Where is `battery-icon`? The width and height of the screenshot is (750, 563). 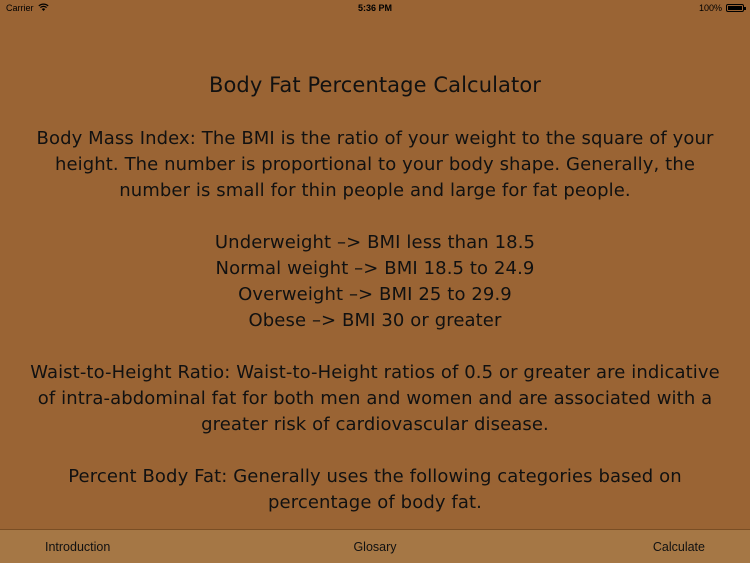 battery-icon is located at coordinates (736, 8).